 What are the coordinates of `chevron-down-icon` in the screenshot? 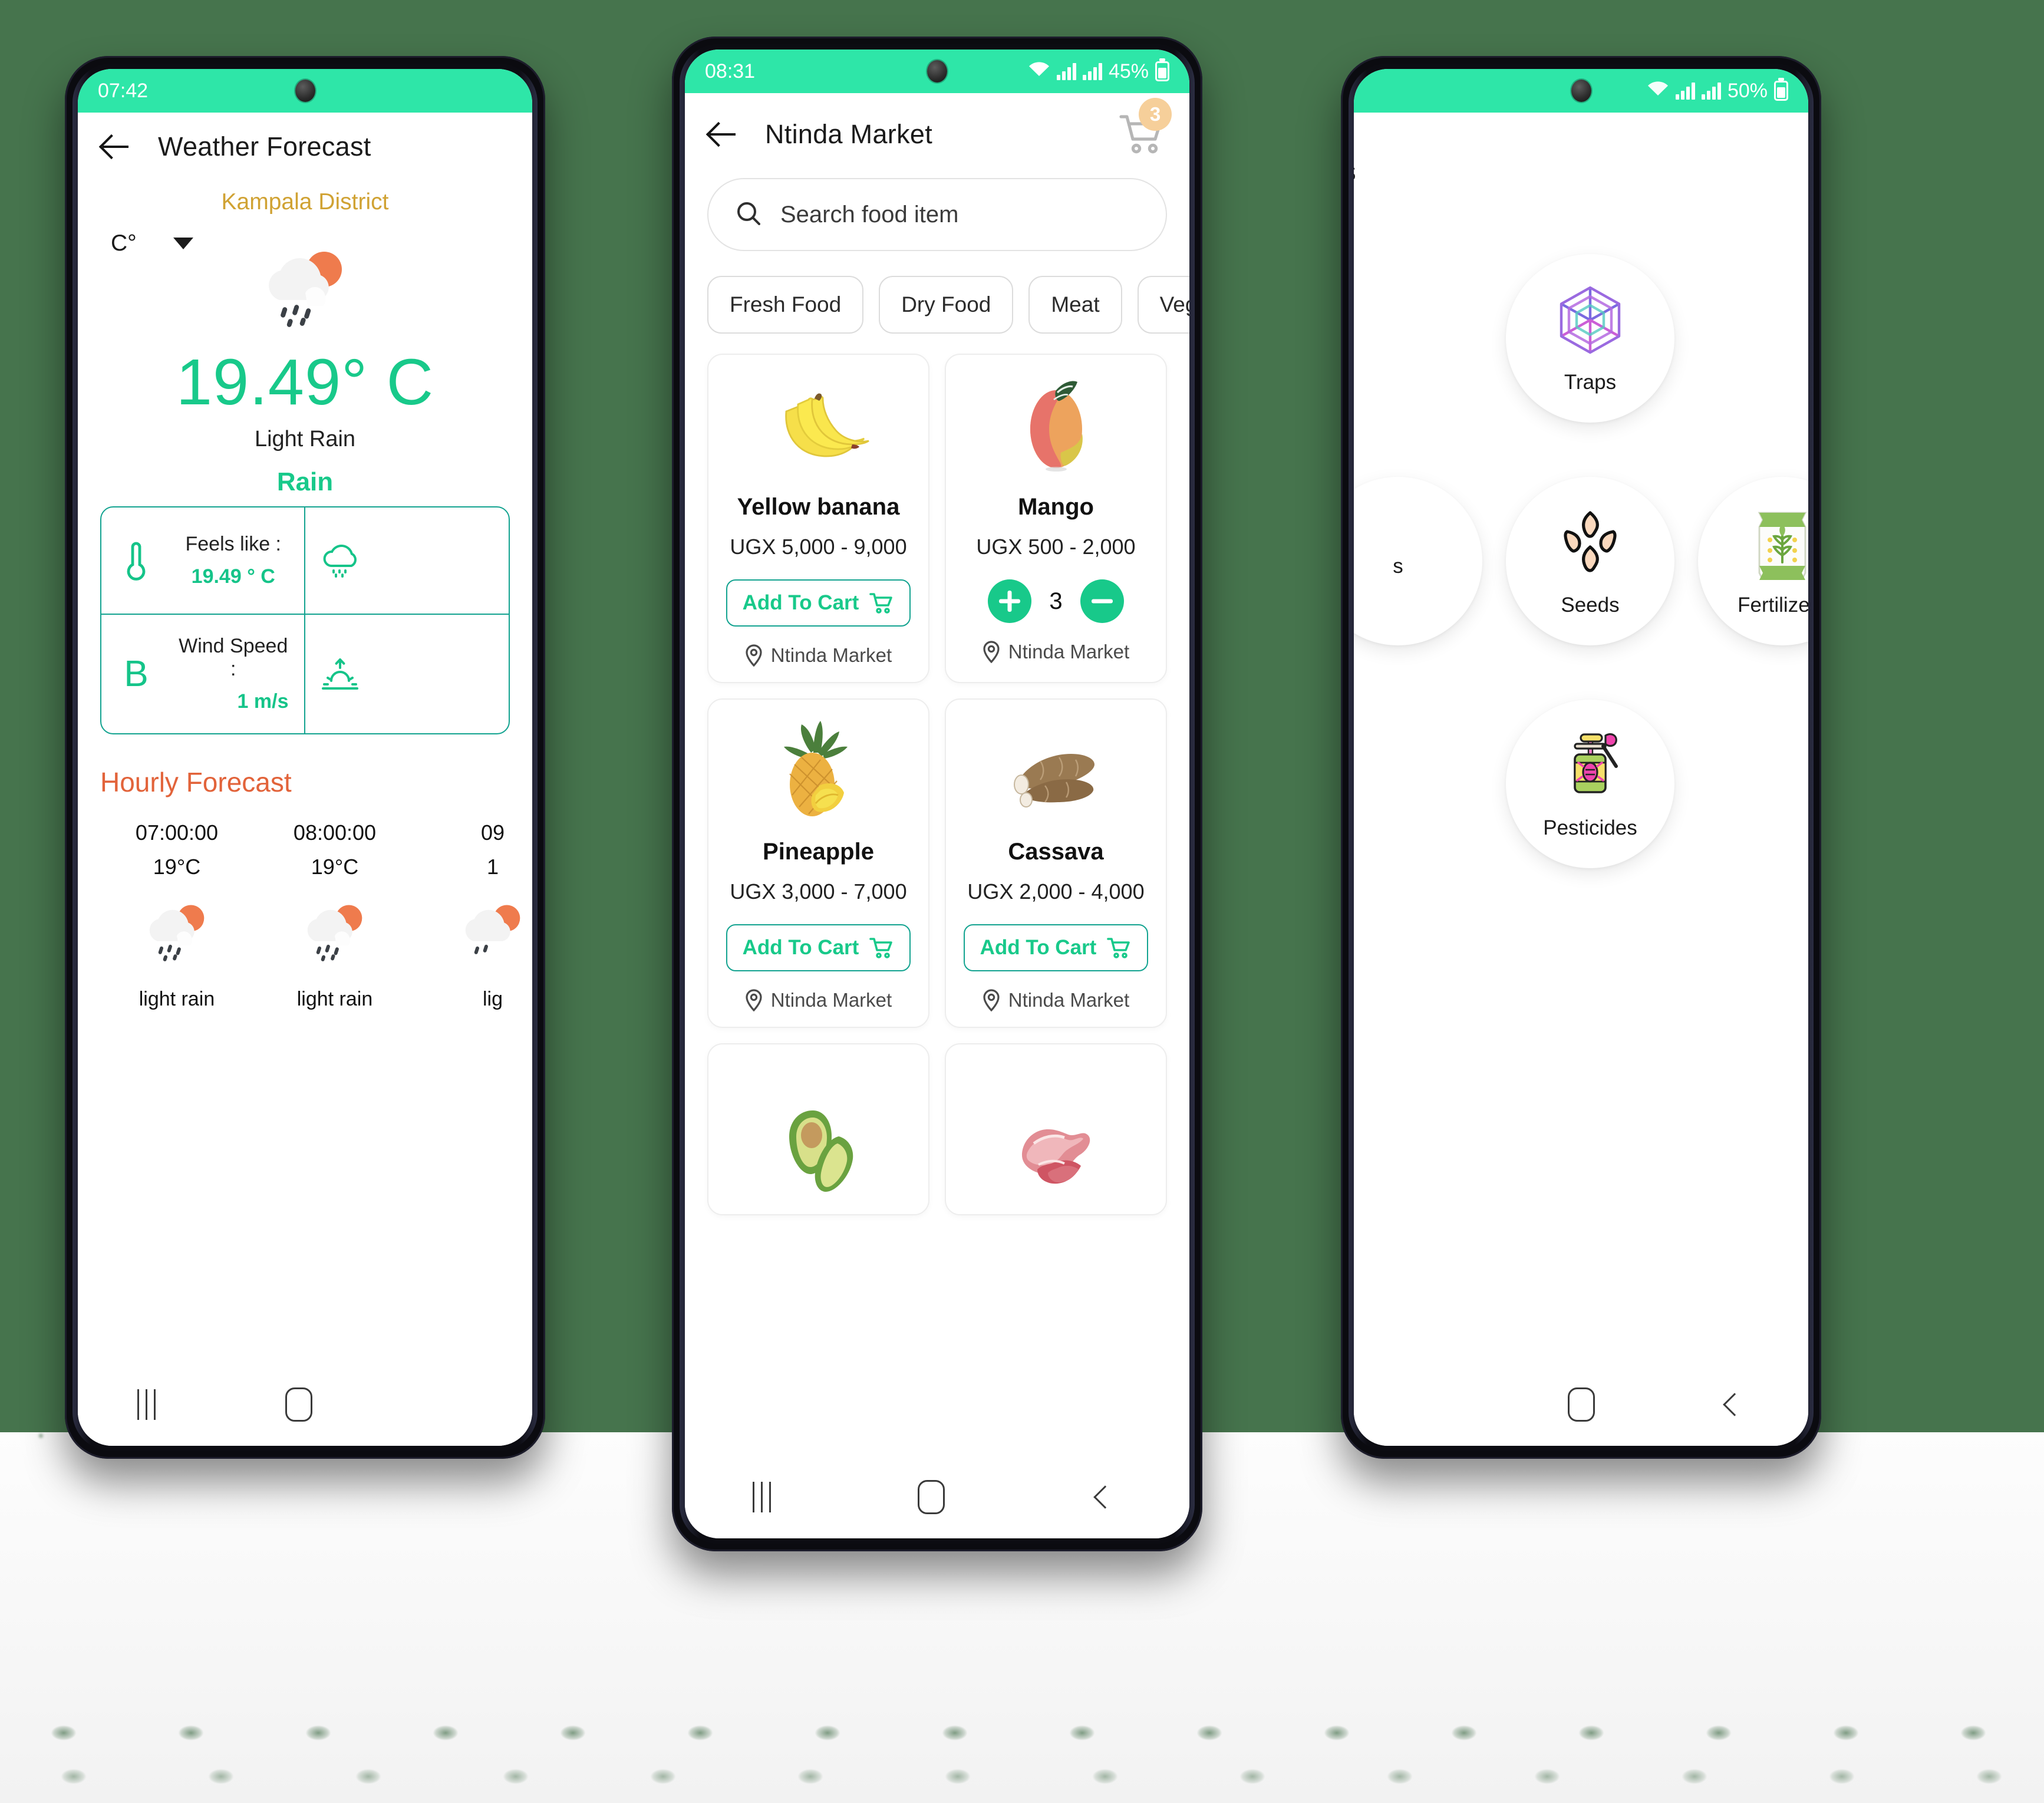 It's located at (183, 244).